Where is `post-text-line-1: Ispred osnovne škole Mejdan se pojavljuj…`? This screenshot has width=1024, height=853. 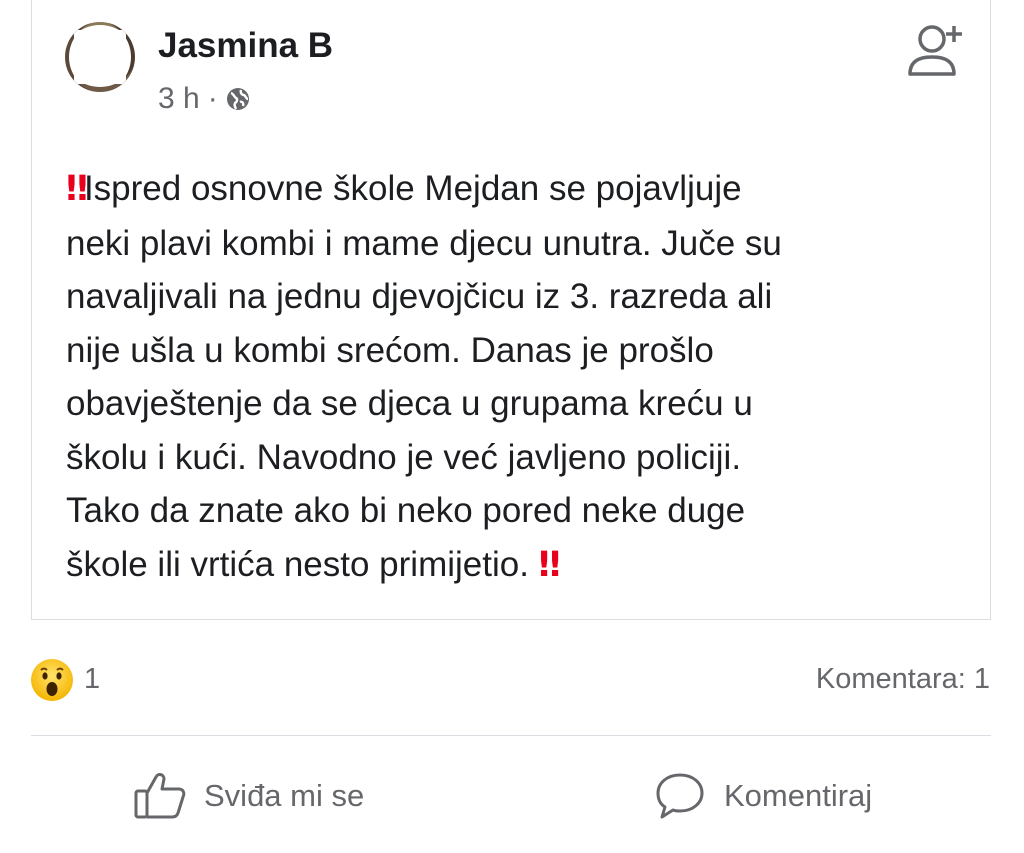
post-text-line-1: Ispred osnovne škole Mejdan se pojavljuj… is located at coordinates (412, 188).